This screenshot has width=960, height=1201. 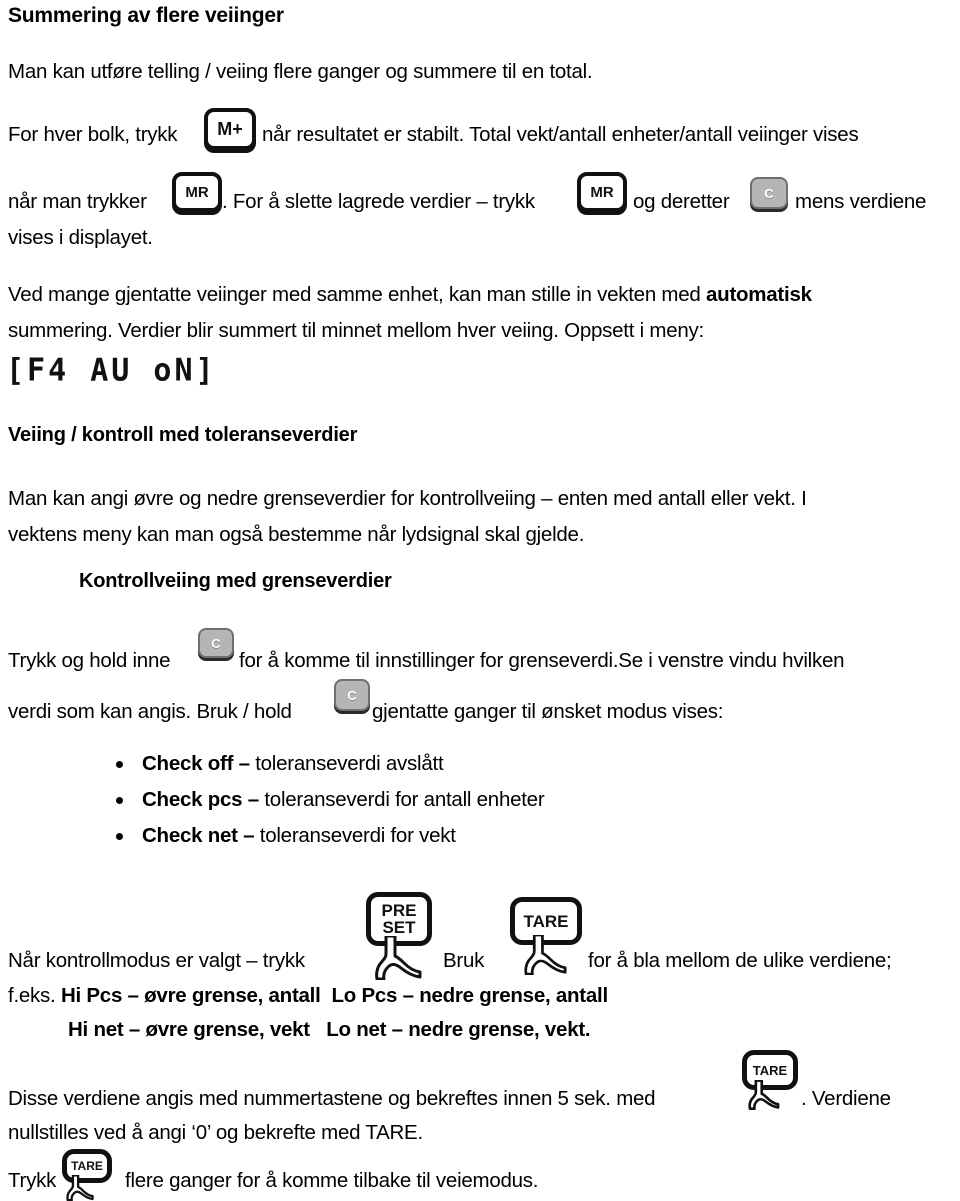 What do you see at coordinates (740, 960) in the screenshot?
I see `paragraph-10-rest: for å bla mellom de ulike verdiene;` at bounding box center [740, 960].